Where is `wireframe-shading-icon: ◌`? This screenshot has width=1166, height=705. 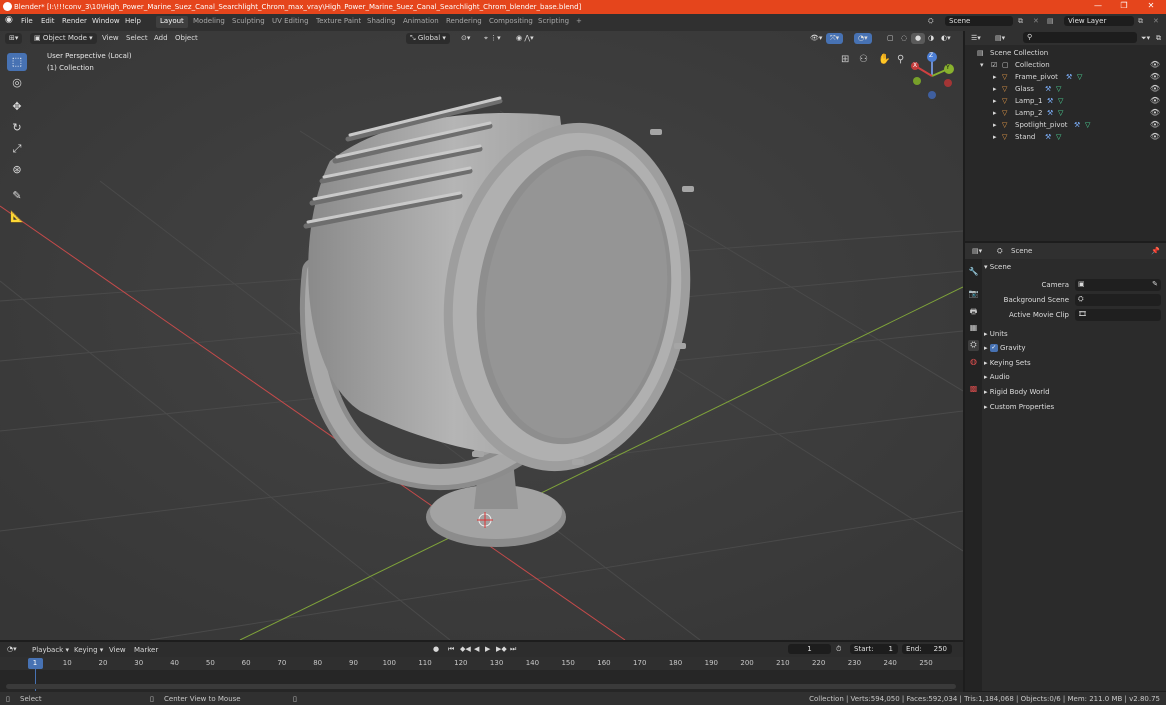 wireframe-shading-icon: ◌ is located at coordinates (904, 38).